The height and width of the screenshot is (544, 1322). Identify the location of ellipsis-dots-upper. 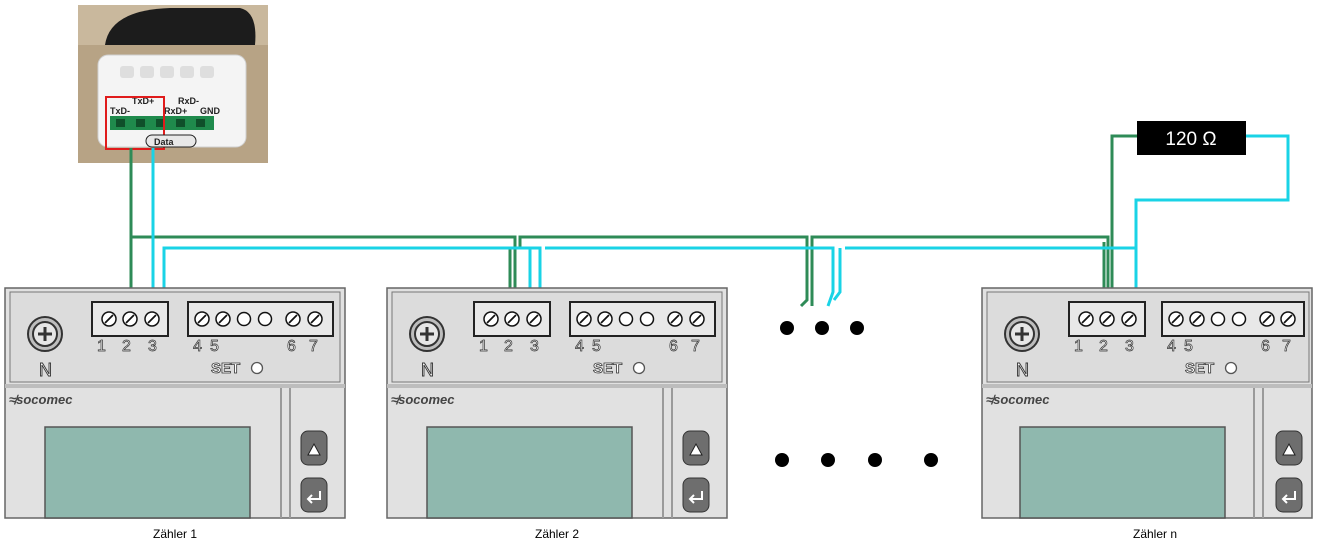
(822, 328).